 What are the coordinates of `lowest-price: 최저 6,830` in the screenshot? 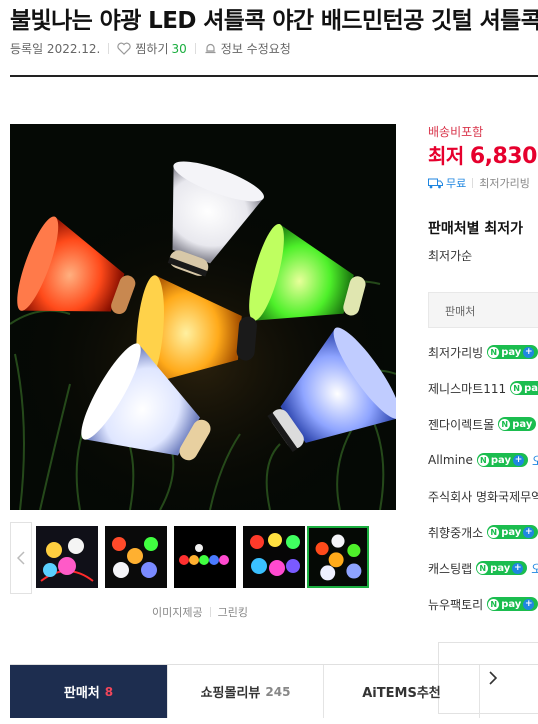 It's located at (482, 154).